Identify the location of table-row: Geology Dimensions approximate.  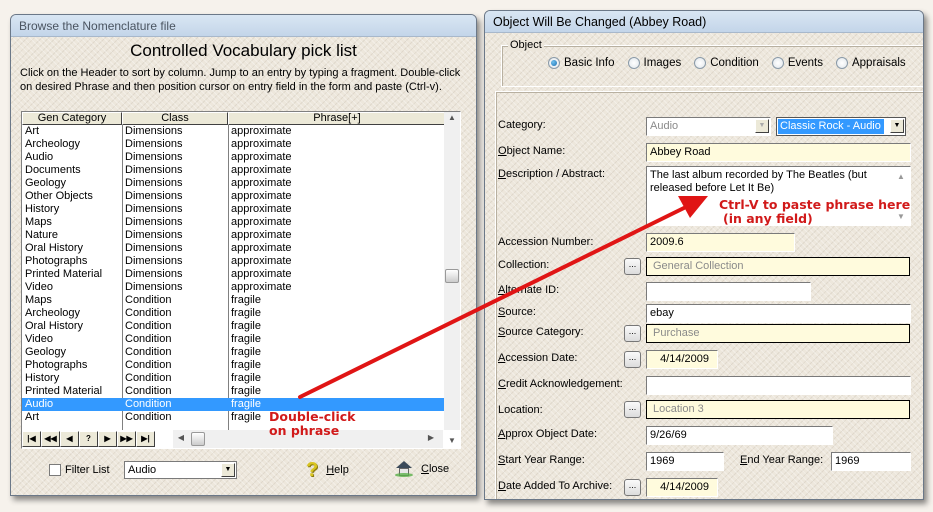
(234, 183).